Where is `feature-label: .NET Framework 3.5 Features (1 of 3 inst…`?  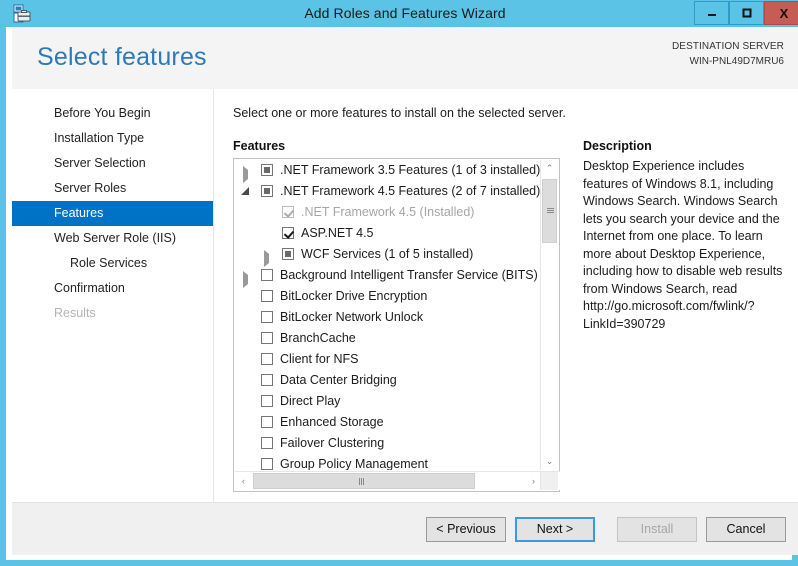
feature-label: .NET Framework 3.5 Features (1 of 3 inst… is located at coordinates (410, 170).